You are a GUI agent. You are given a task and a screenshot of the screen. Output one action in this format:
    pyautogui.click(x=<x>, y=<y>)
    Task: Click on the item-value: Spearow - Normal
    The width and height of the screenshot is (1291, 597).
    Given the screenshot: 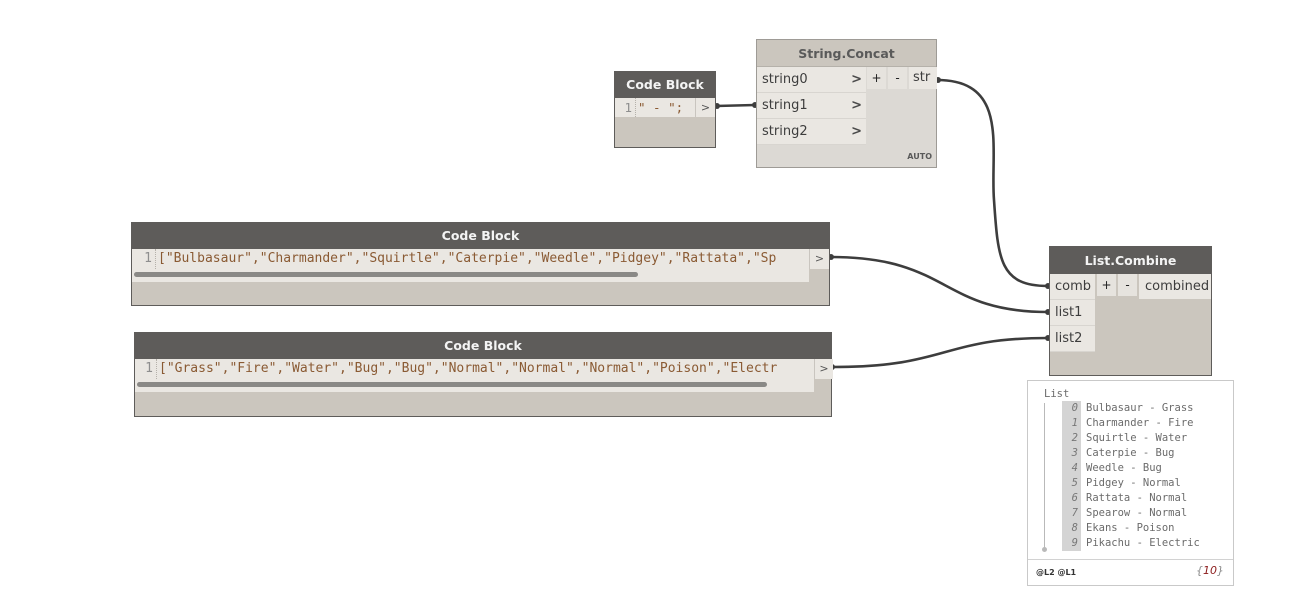 What is the action you would take?
    pyautogui.click(x=1137, y=513)
    